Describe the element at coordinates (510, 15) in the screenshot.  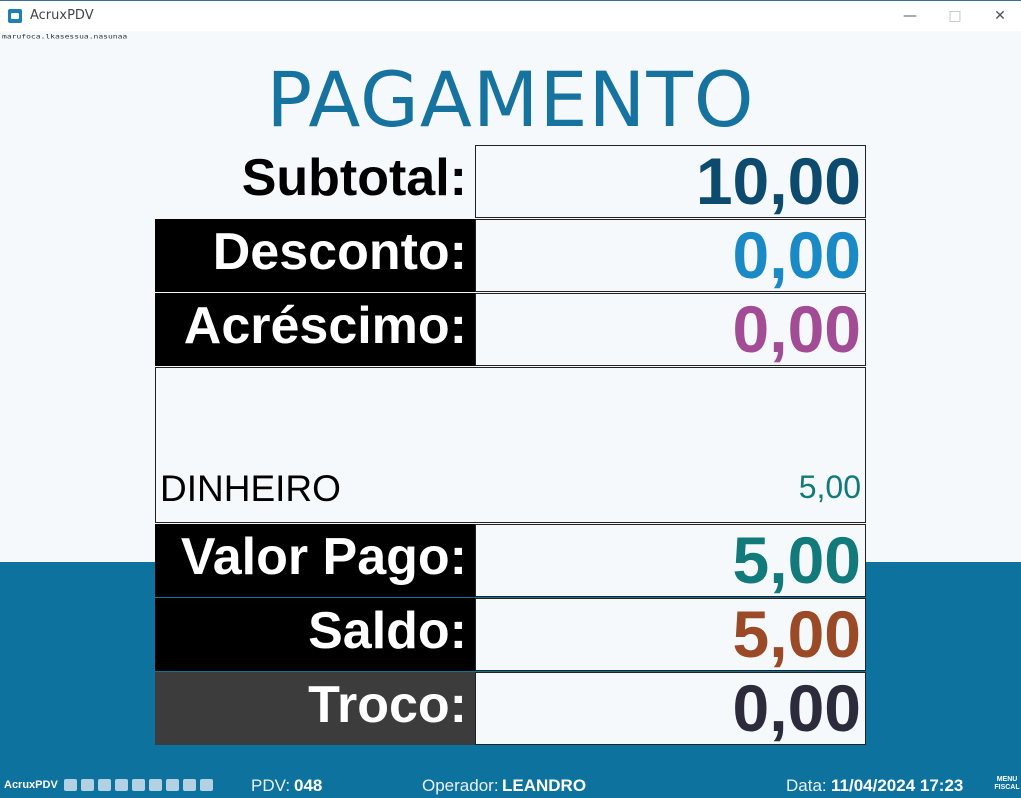
I see `window-titlebar: AcruxPDV — □ ✕` at that location.